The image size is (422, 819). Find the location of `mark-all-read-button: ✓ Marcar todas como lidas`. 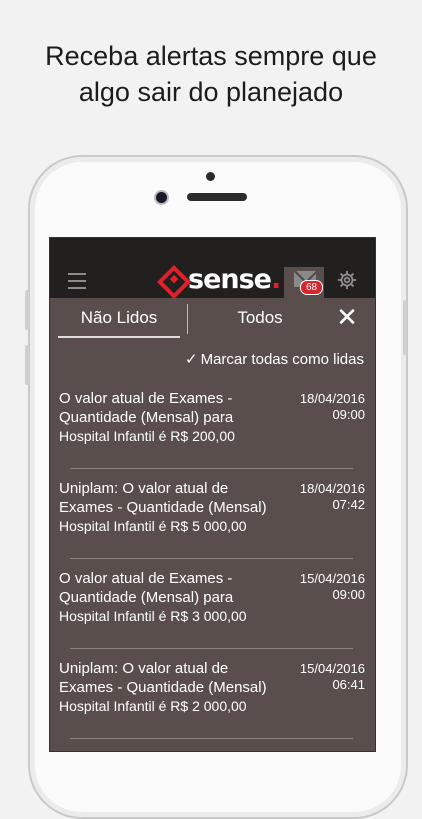

mark-all-read-button: ✓ Marcar todas como lidas is located at coordinates (267, 359).